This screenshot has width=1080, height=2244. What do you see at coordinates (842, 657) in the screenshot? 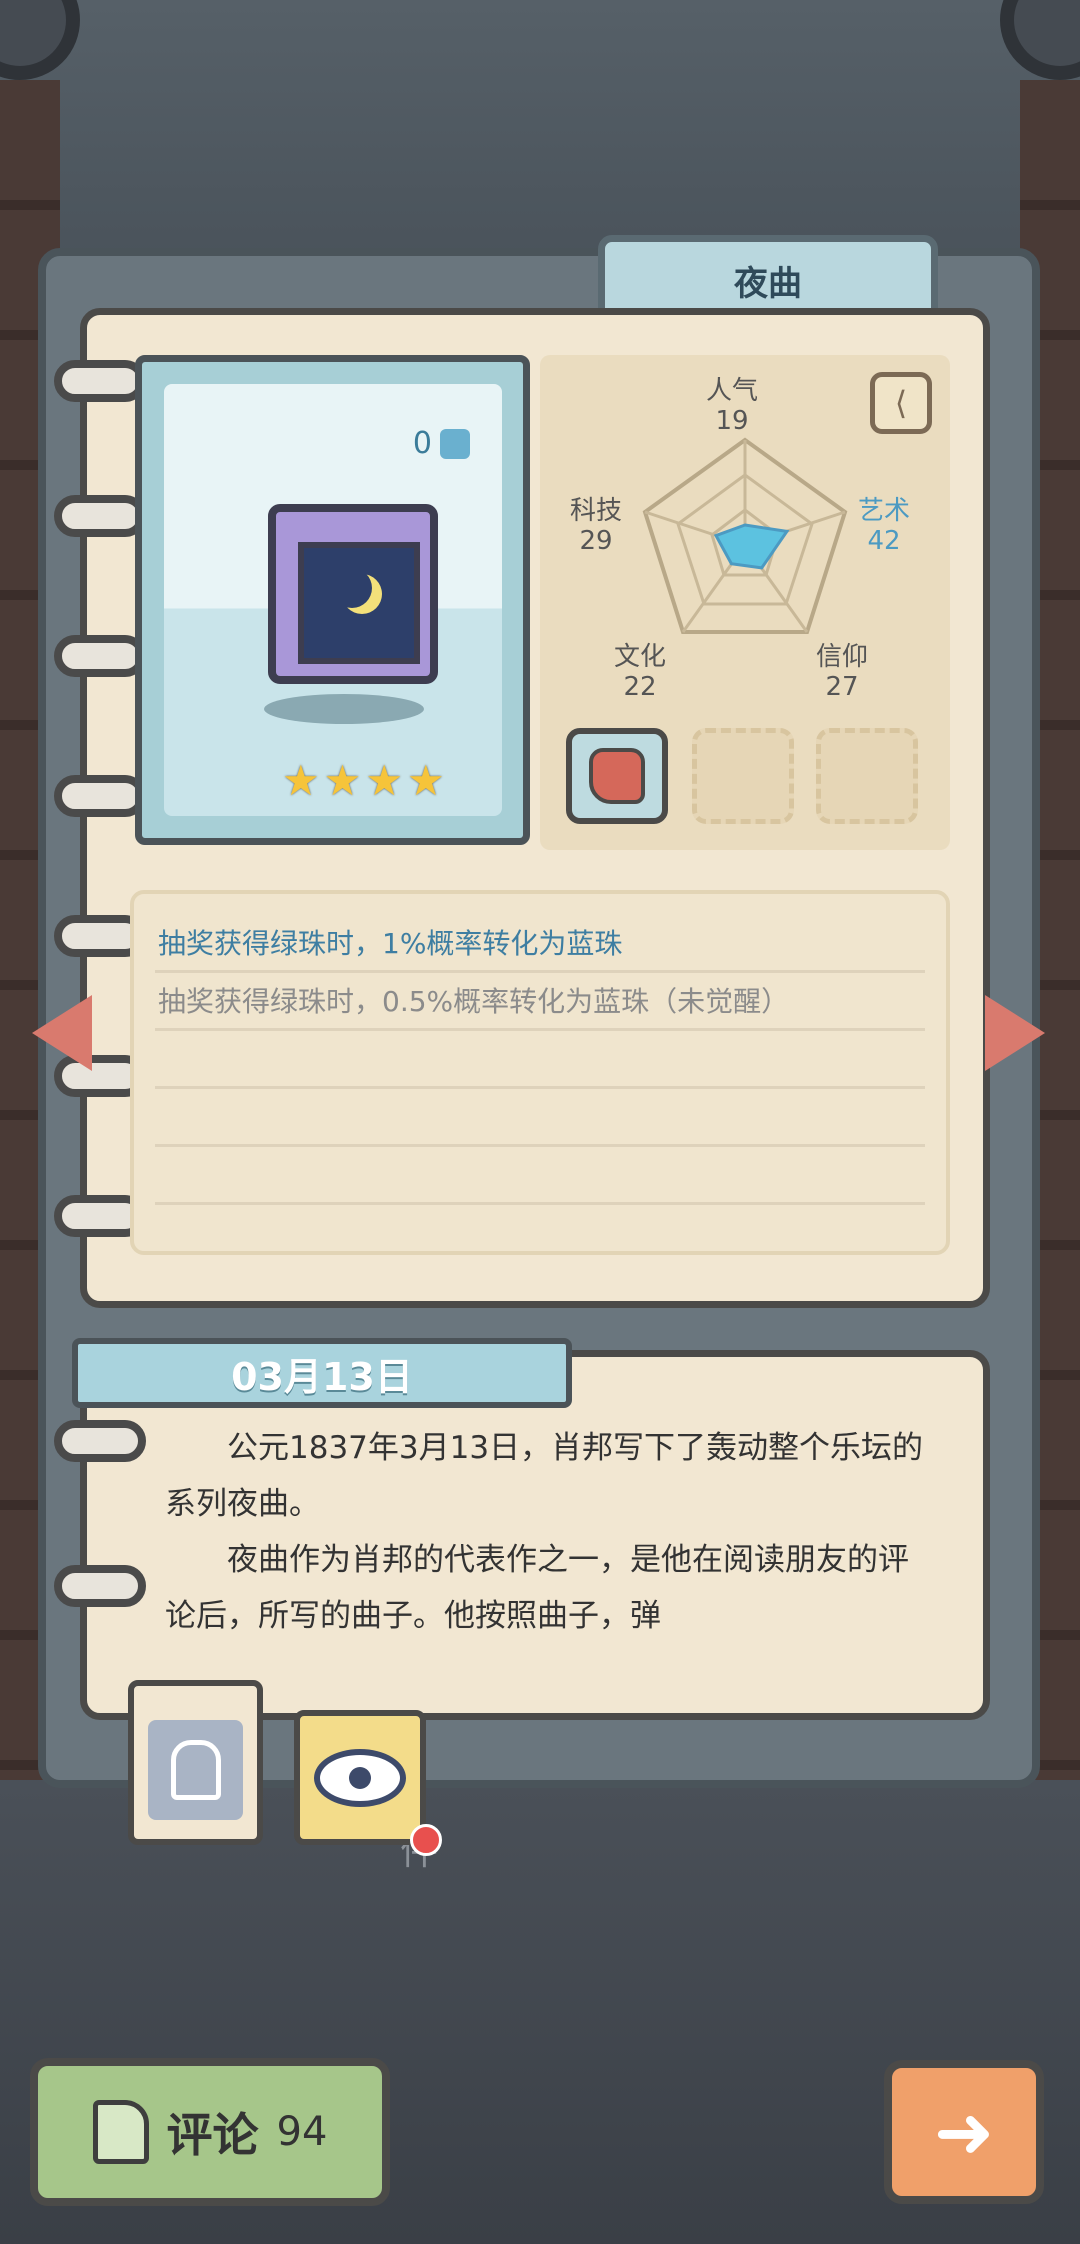
I see `stat-faith-label: 信仰` at bounding box center [842, 657].